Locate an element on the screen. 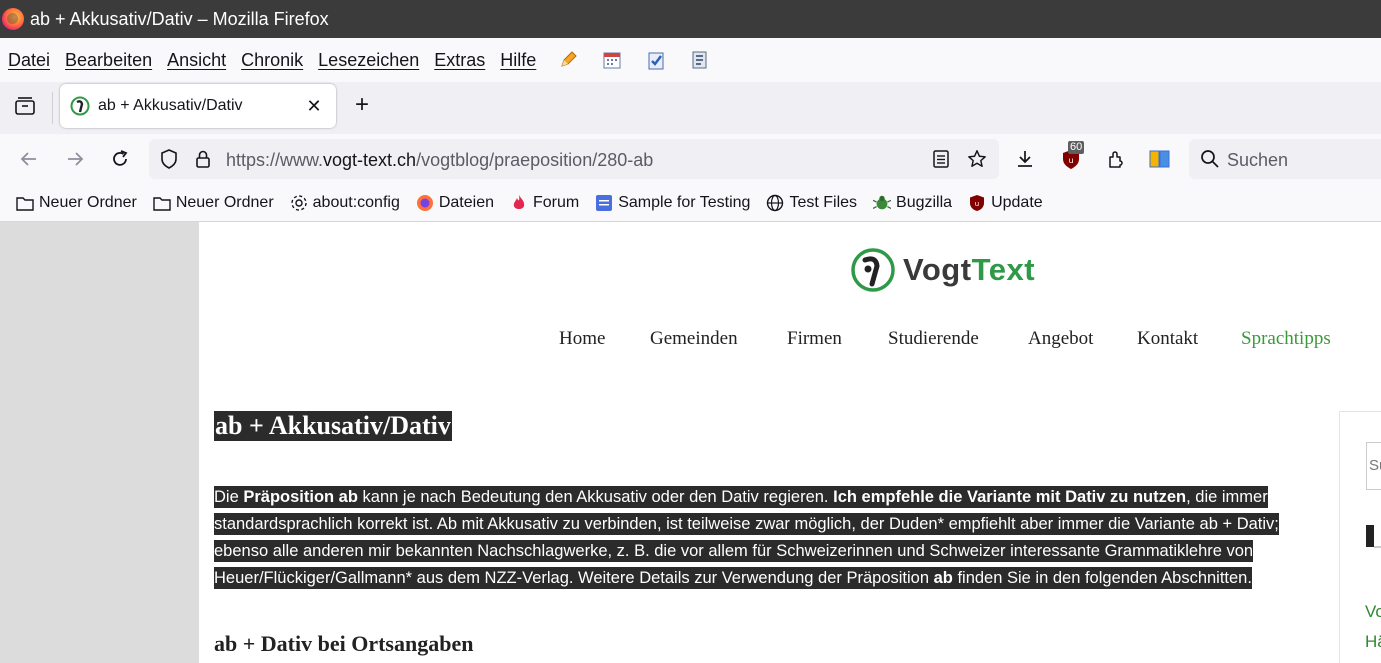  nav-angebot: Angebot is located at coordinates (1060, 339).